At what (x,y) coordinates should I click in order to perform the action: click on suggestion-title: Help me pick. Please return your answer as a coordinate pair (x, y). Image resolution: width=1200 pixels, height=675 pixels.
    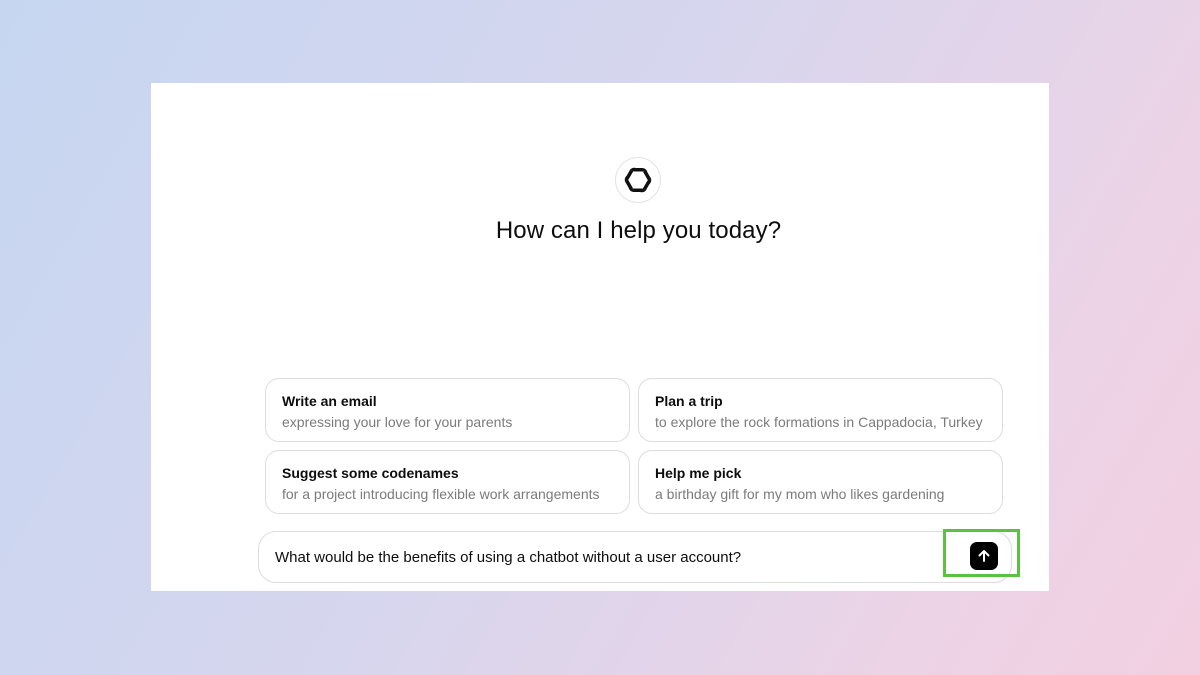
    Looking at the image, I should click on (698, 473).